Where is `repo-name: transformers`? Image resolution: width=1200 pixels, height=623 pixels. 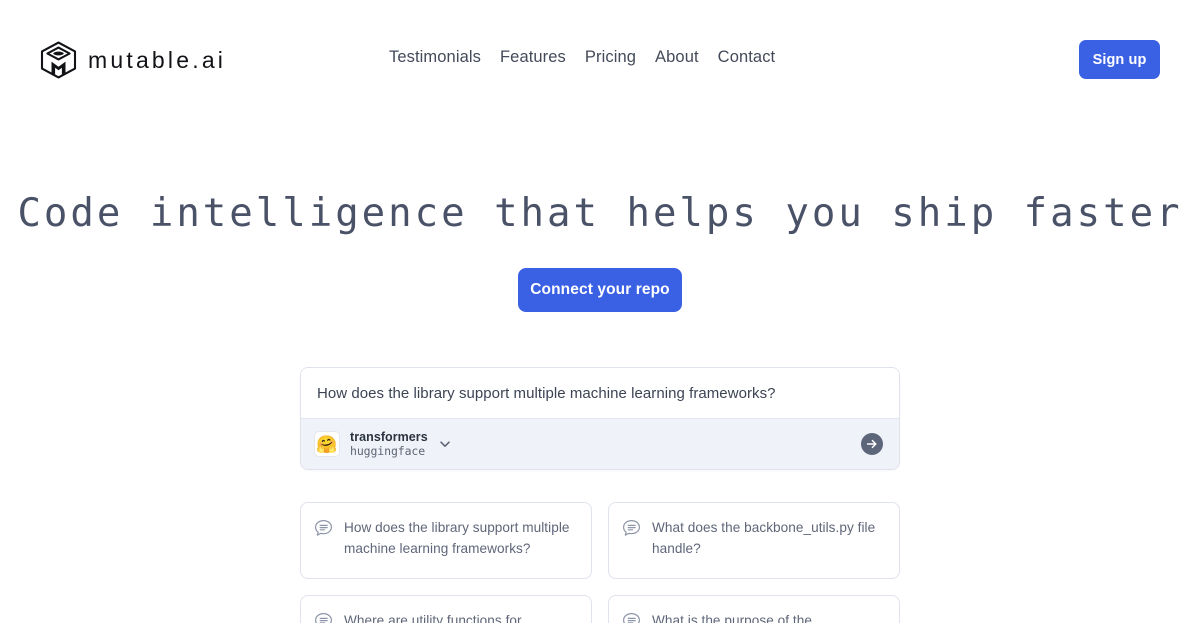 repo-name: transformers is located at coordinates (389, 437).